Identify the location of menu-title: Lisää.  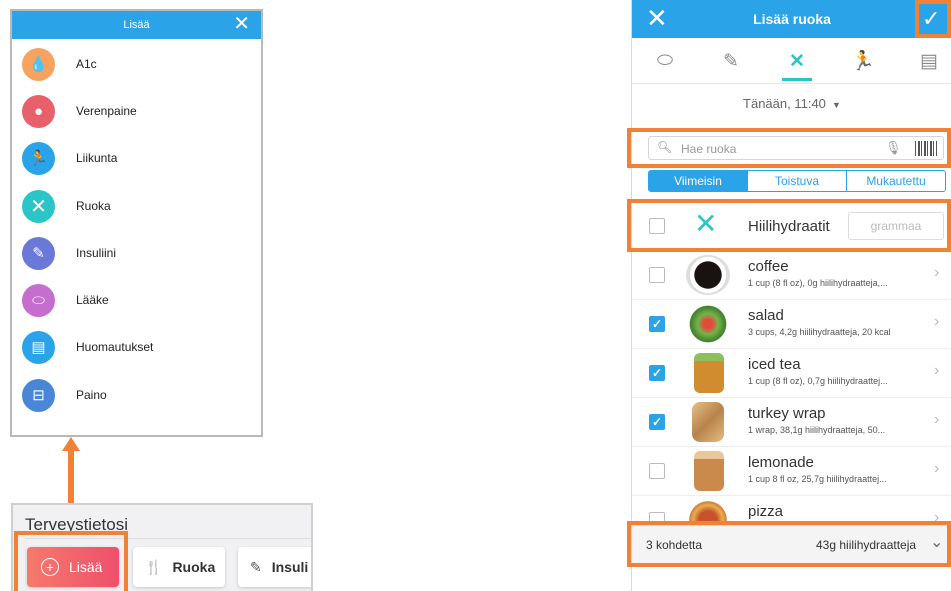
(136, 25).